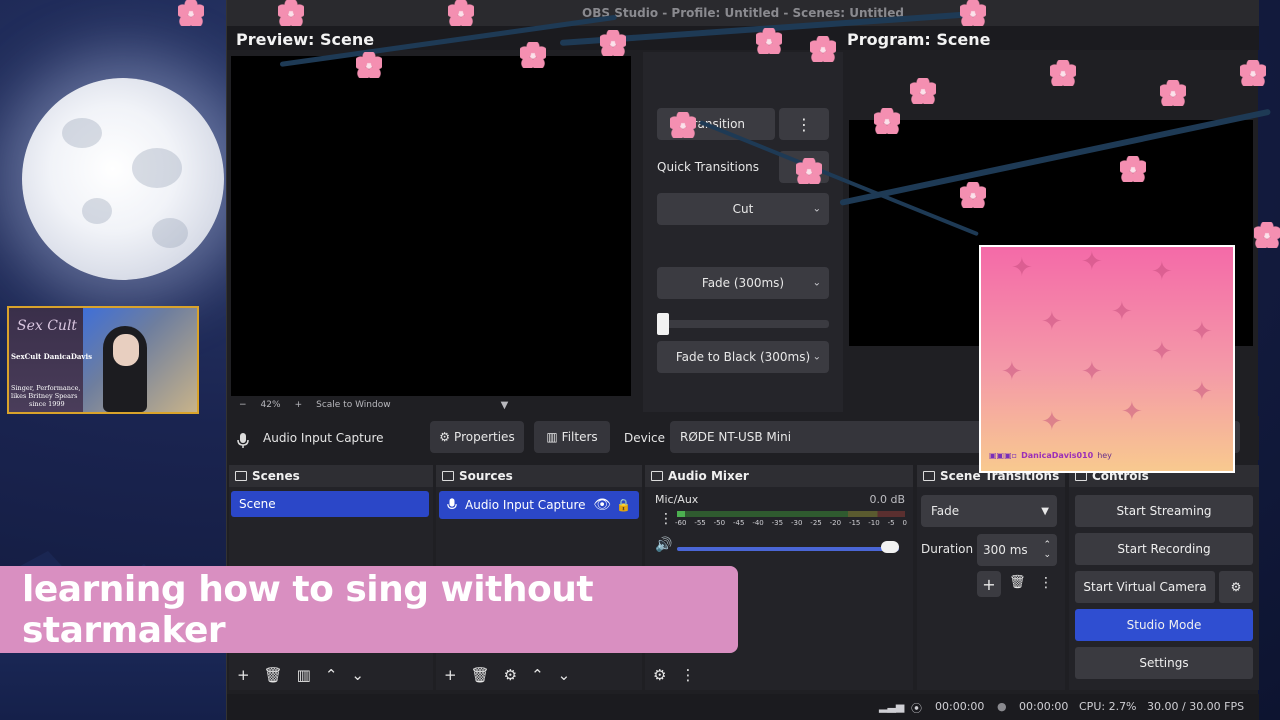 This screenshot has width=1280, height=720. Describe the element at coordinates (1044, 706) in the screenshot. I see `record-time: 00:00:00` at that location.